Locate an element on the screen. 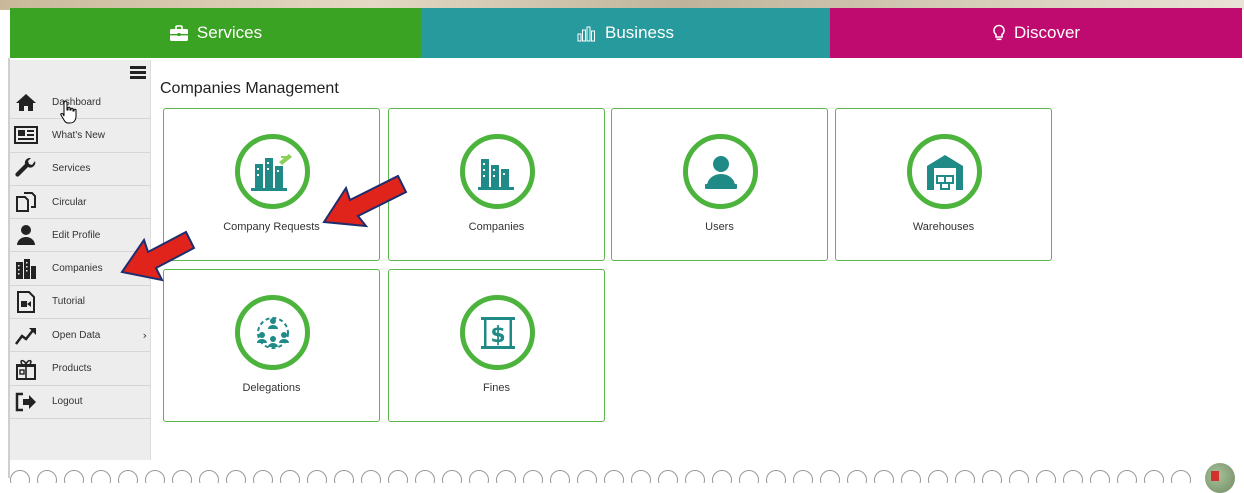 This screenshot has height=493, width=1244. card-users: Users is located at coordinates (719, 184).